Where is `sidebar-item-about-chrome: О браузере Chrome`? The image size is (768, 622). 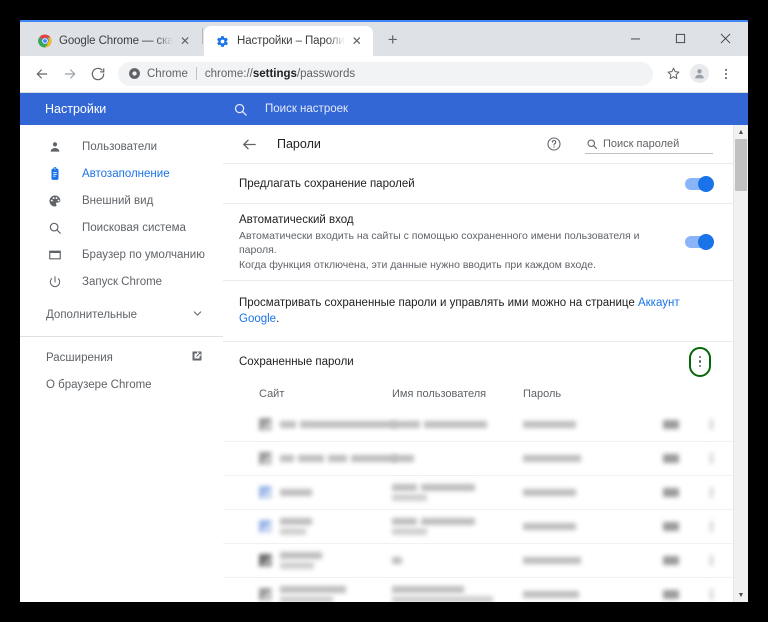
sidebar-item-about-chrome: О браузере Chrome is located at coordinates (121, 384).